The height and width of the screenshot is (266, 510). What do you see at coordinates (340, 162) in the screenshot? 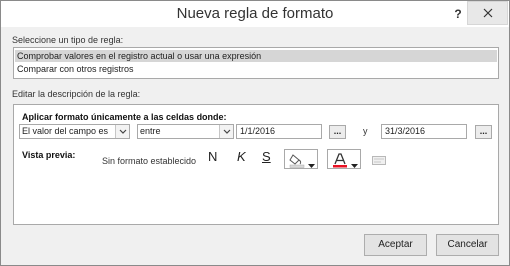
I see `font-color-icon` at bounding box center [340, 162].